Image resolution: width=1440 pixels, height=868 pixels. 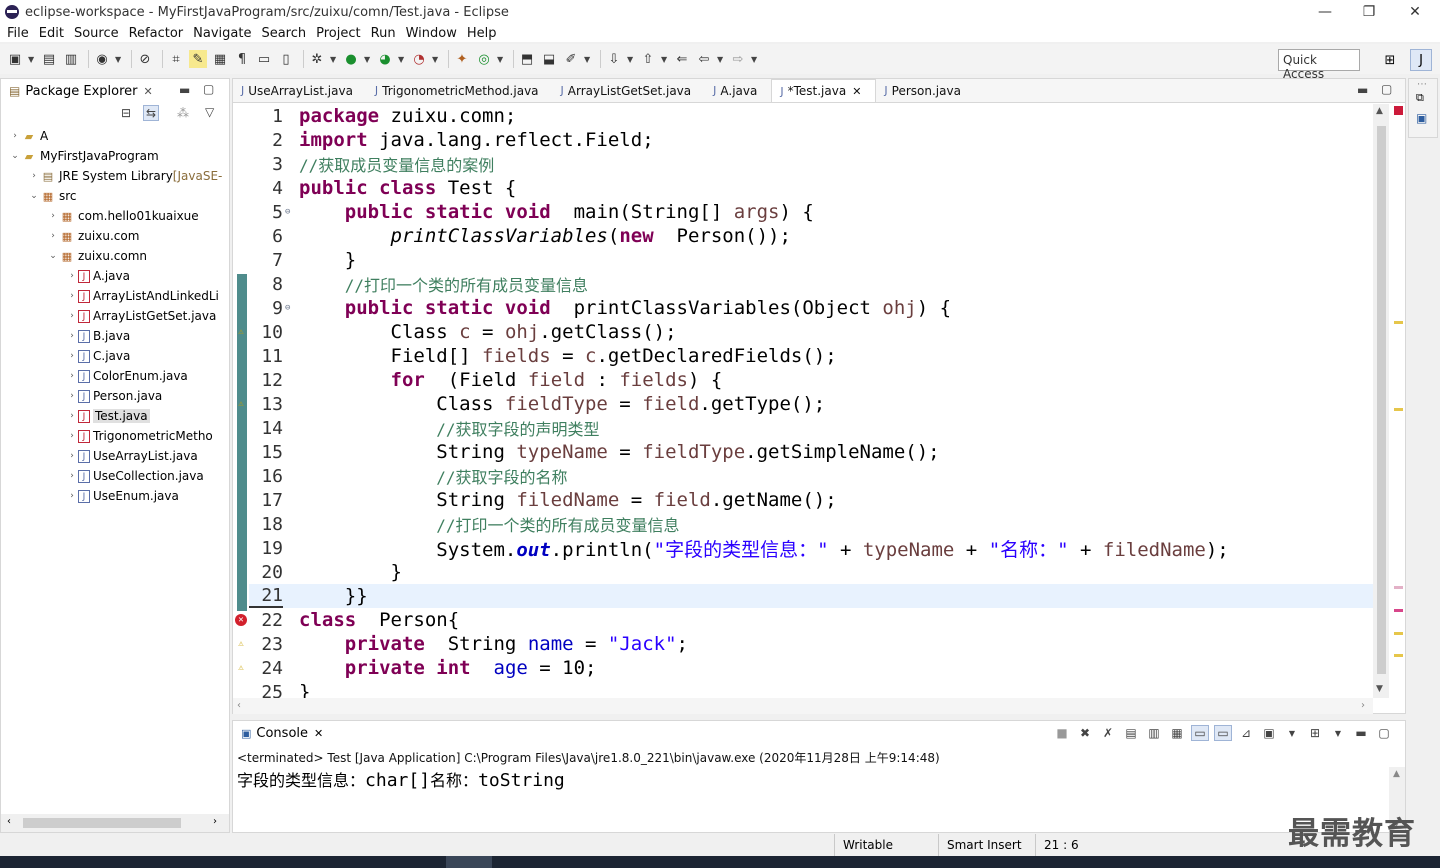 What do you see at coordinates (351, 59) in the screenshot?
I see `run-icon: ●` at bounding box center [351, 59].